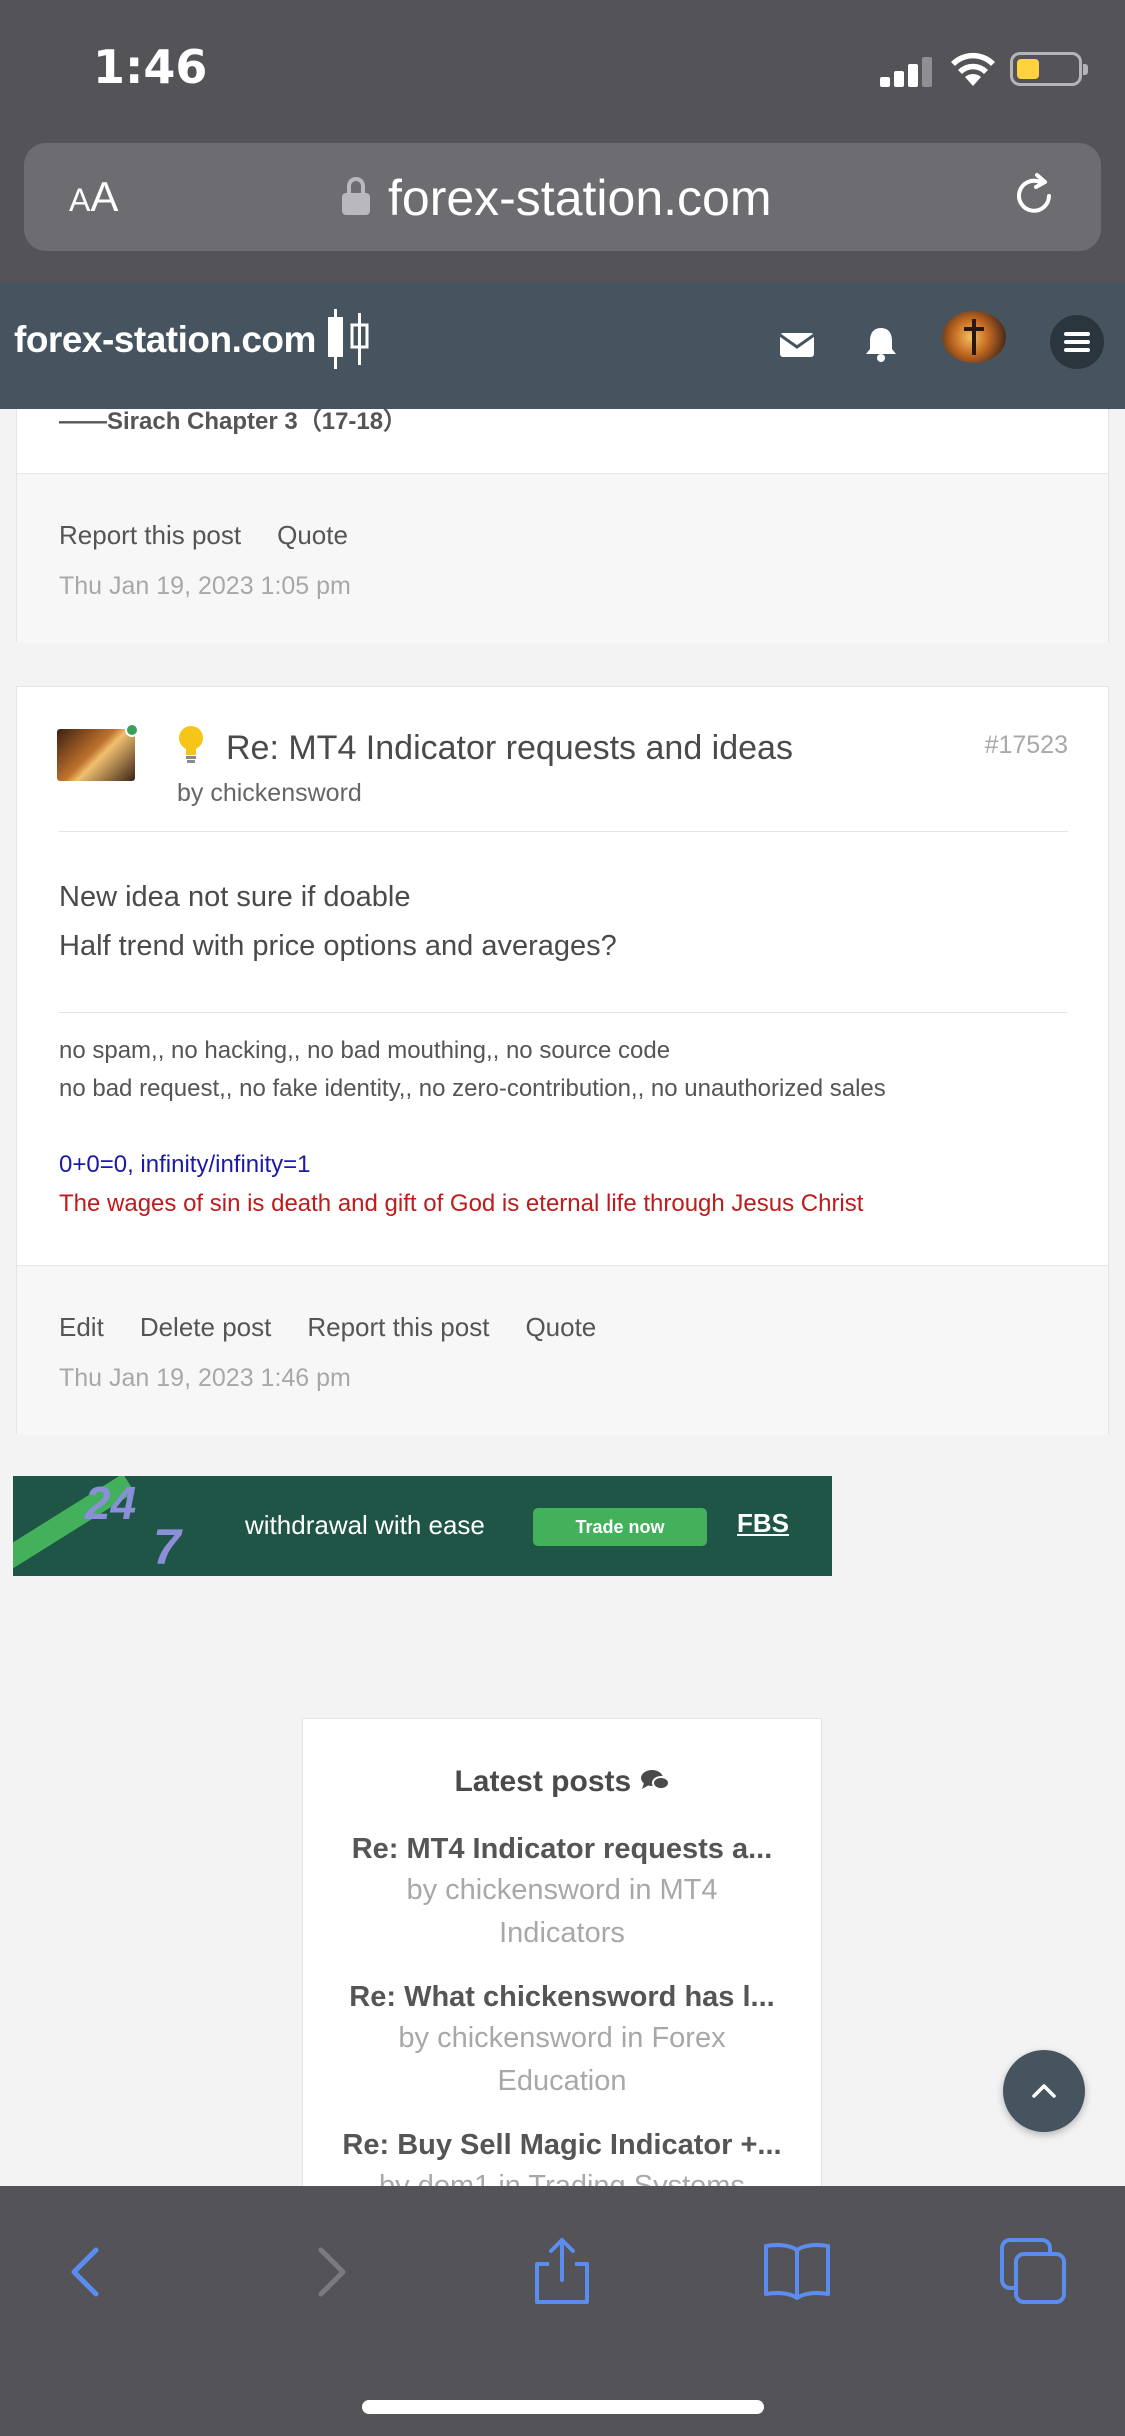 This screenshot has width=1125, height=2436. What do you see at coordinates (562, 346) in the screenshot?
I see `site-header: forex-station.com` at bounding box center [562, 346].